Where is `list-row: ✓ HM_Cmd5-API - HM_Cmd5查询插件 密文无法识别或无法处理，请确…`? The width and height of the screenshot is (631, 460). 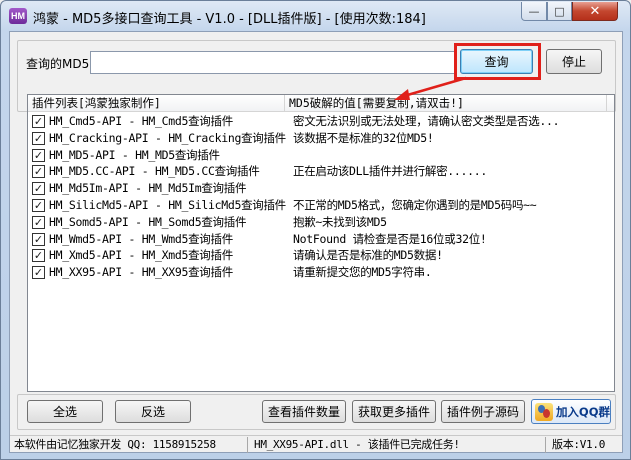
list-row: ✓ HM_Cmd5-API - HM_Cmd5查询插件 密文无法识别或无法处理，请确… is located at coordinates (321, 121).